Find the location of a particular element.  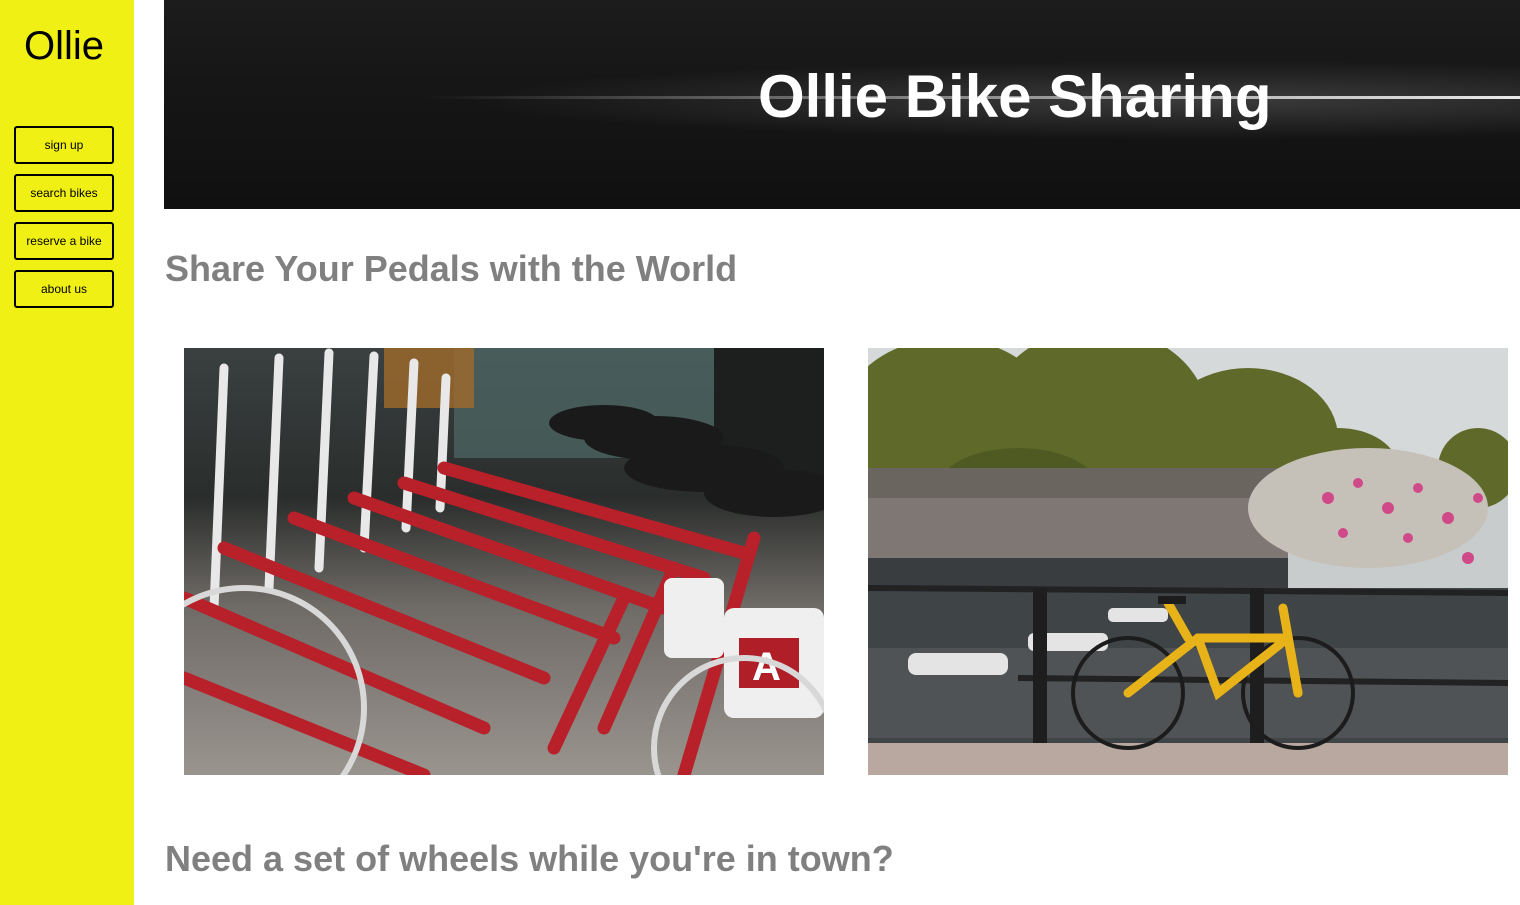

section-heading-share: Share Your Pedals with the World is located at coordinates (451, 268).